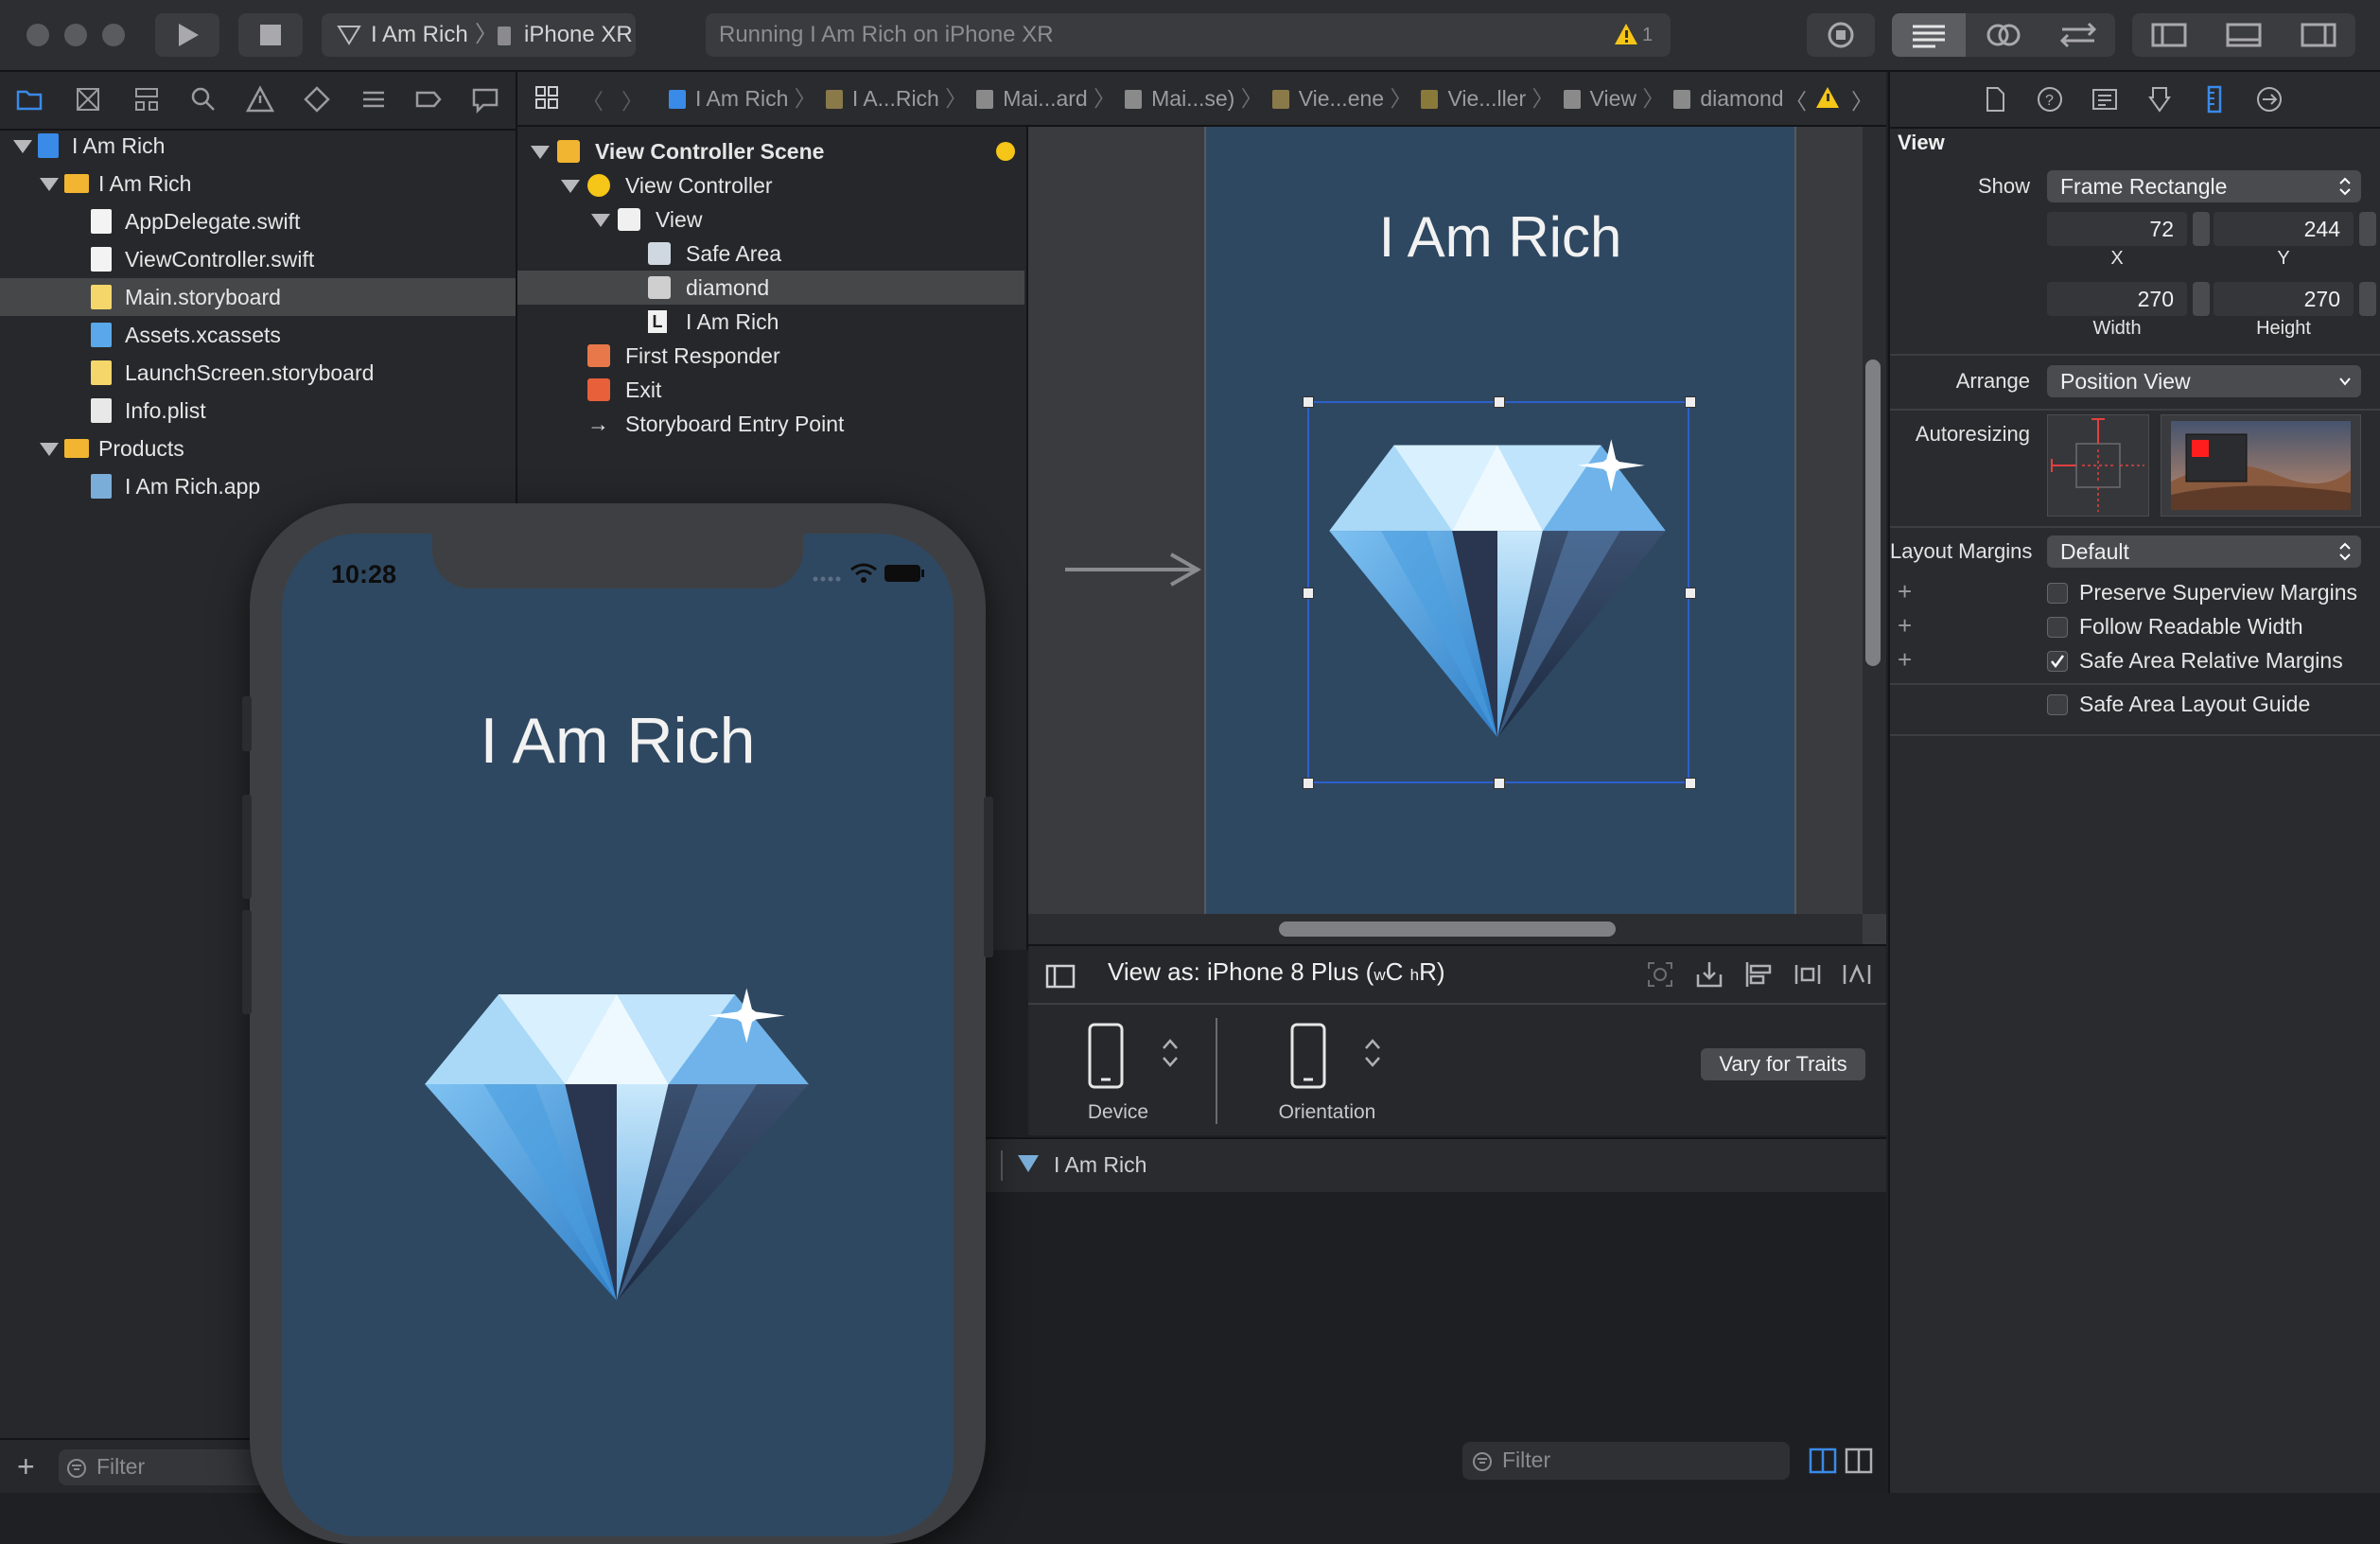 The height and width of the screenshot is (1544, 2380). I want to click on console-filter-input: Filter, so click(1626, 1461).